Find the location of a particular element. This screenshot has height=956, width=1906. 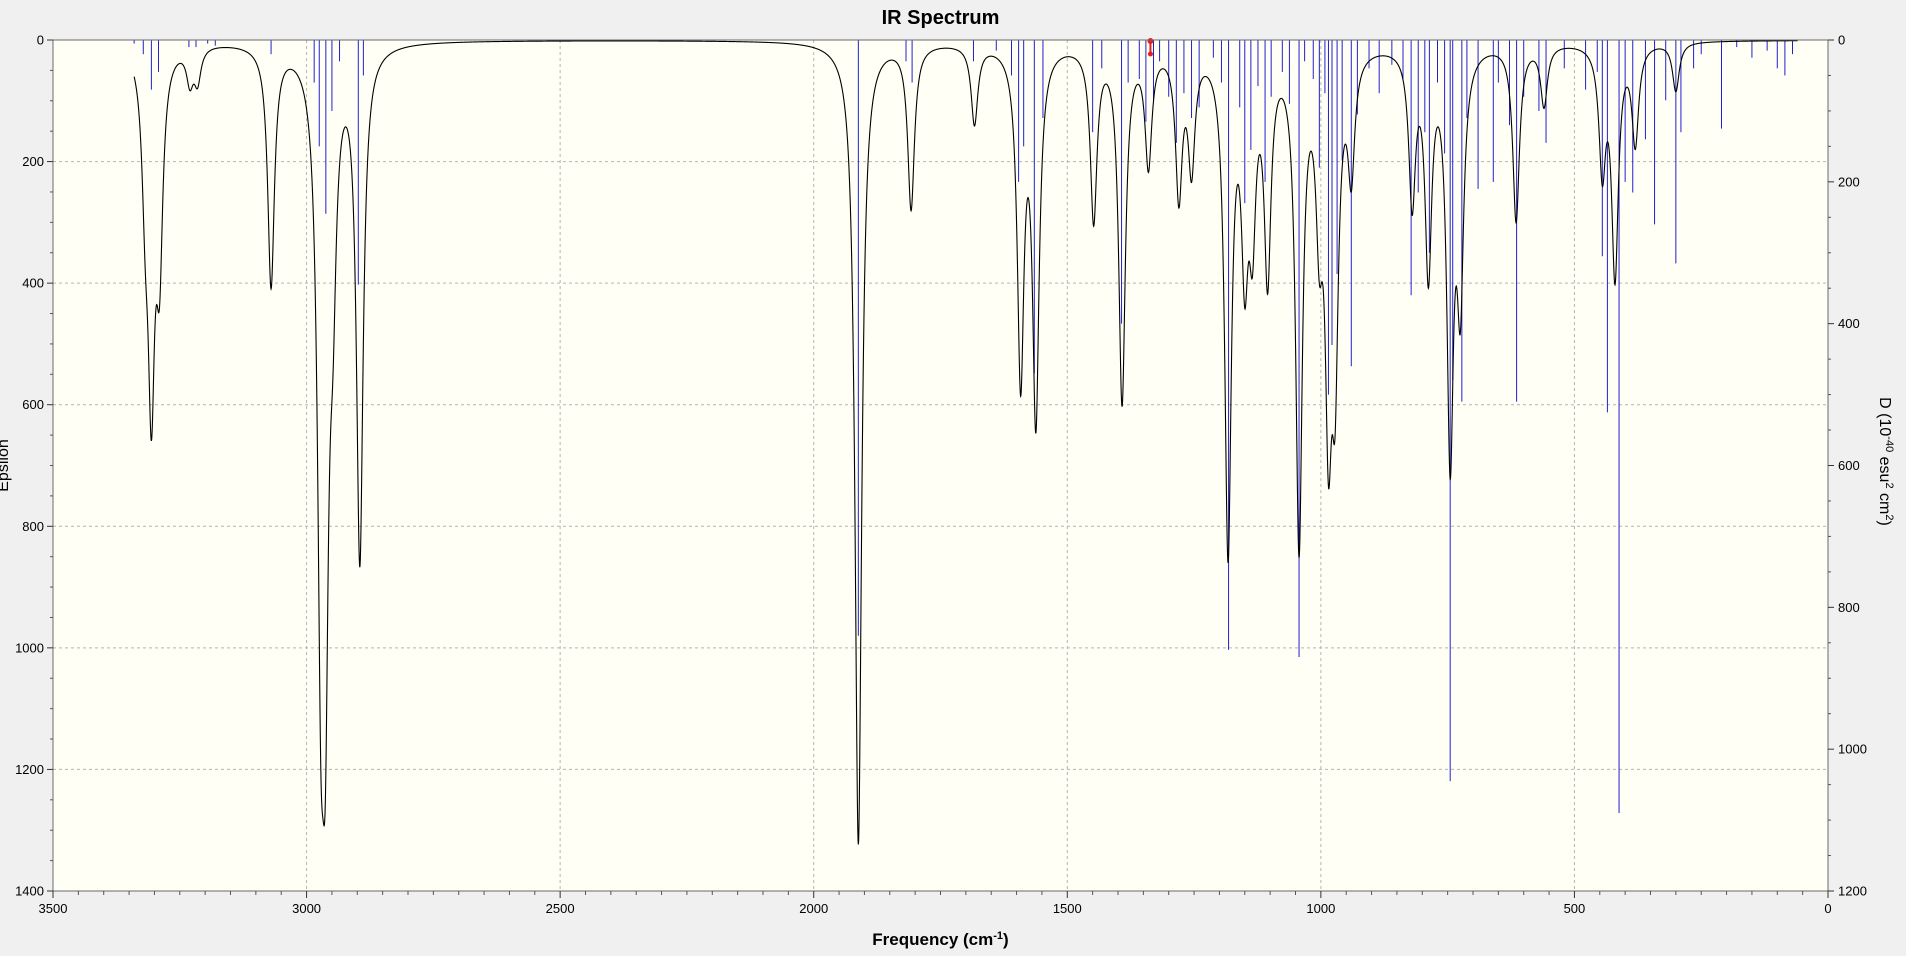

y-right-title-part4: ) is located at coordinates (1884, 522).